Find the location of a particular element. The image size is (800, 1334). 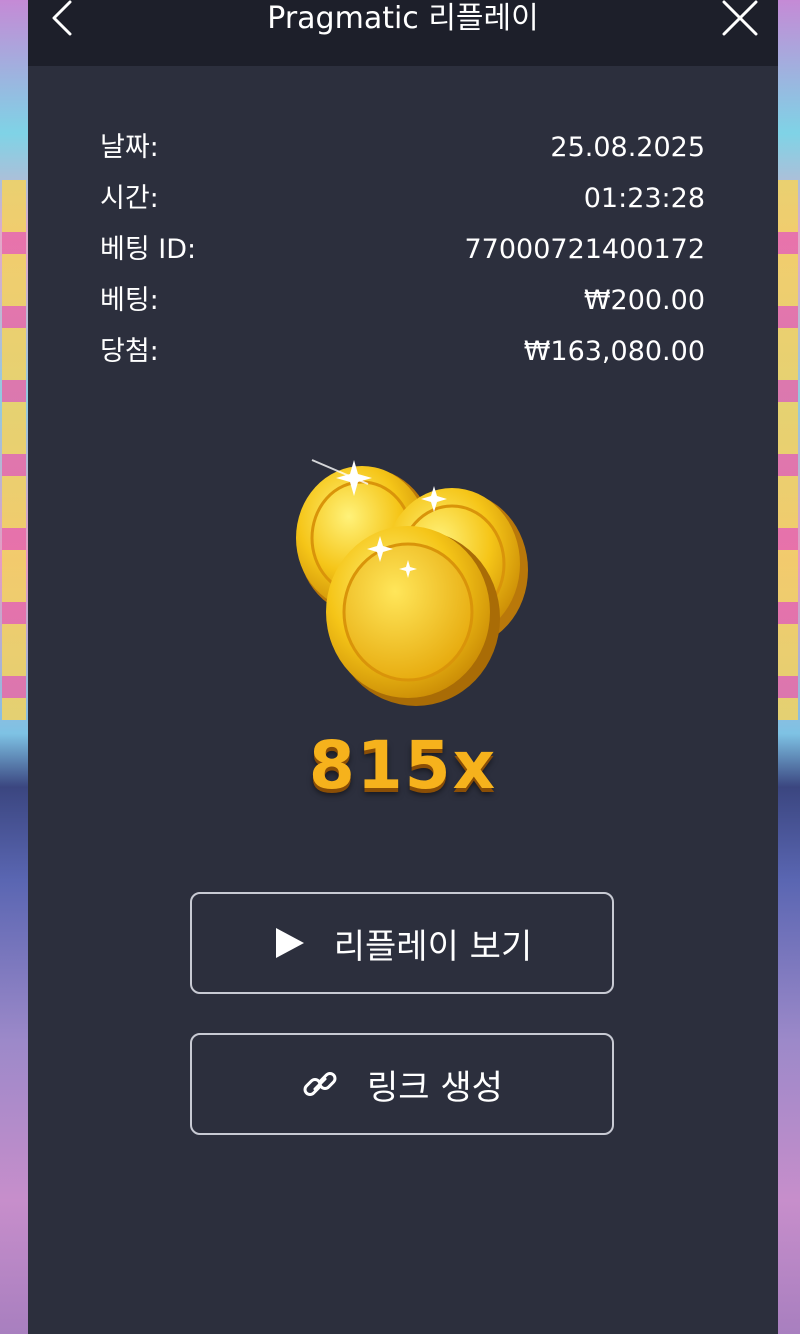

detail-row-bet: 베팅: ₩200.00 is located at coordinates (402, 304).